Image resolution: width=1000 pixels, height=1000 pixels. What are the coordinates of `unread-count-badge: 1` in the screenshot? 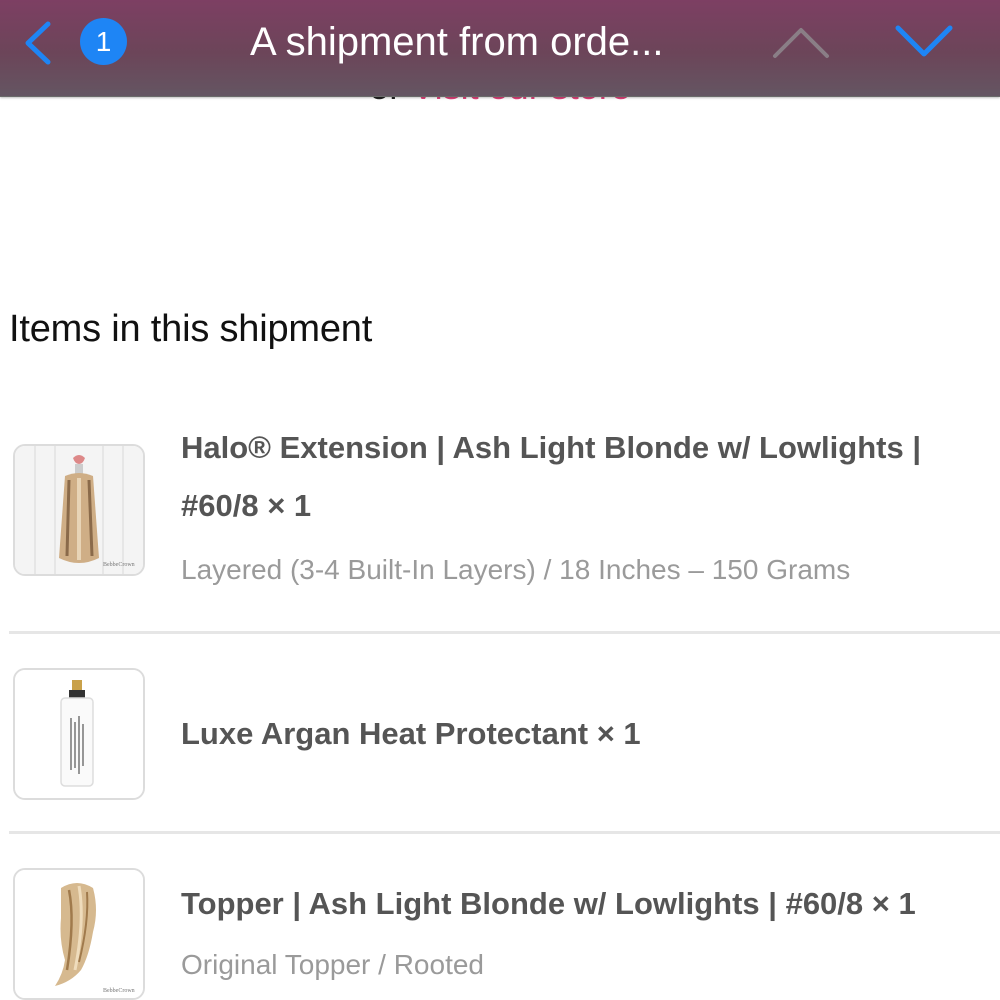 It's located at (103, 41).